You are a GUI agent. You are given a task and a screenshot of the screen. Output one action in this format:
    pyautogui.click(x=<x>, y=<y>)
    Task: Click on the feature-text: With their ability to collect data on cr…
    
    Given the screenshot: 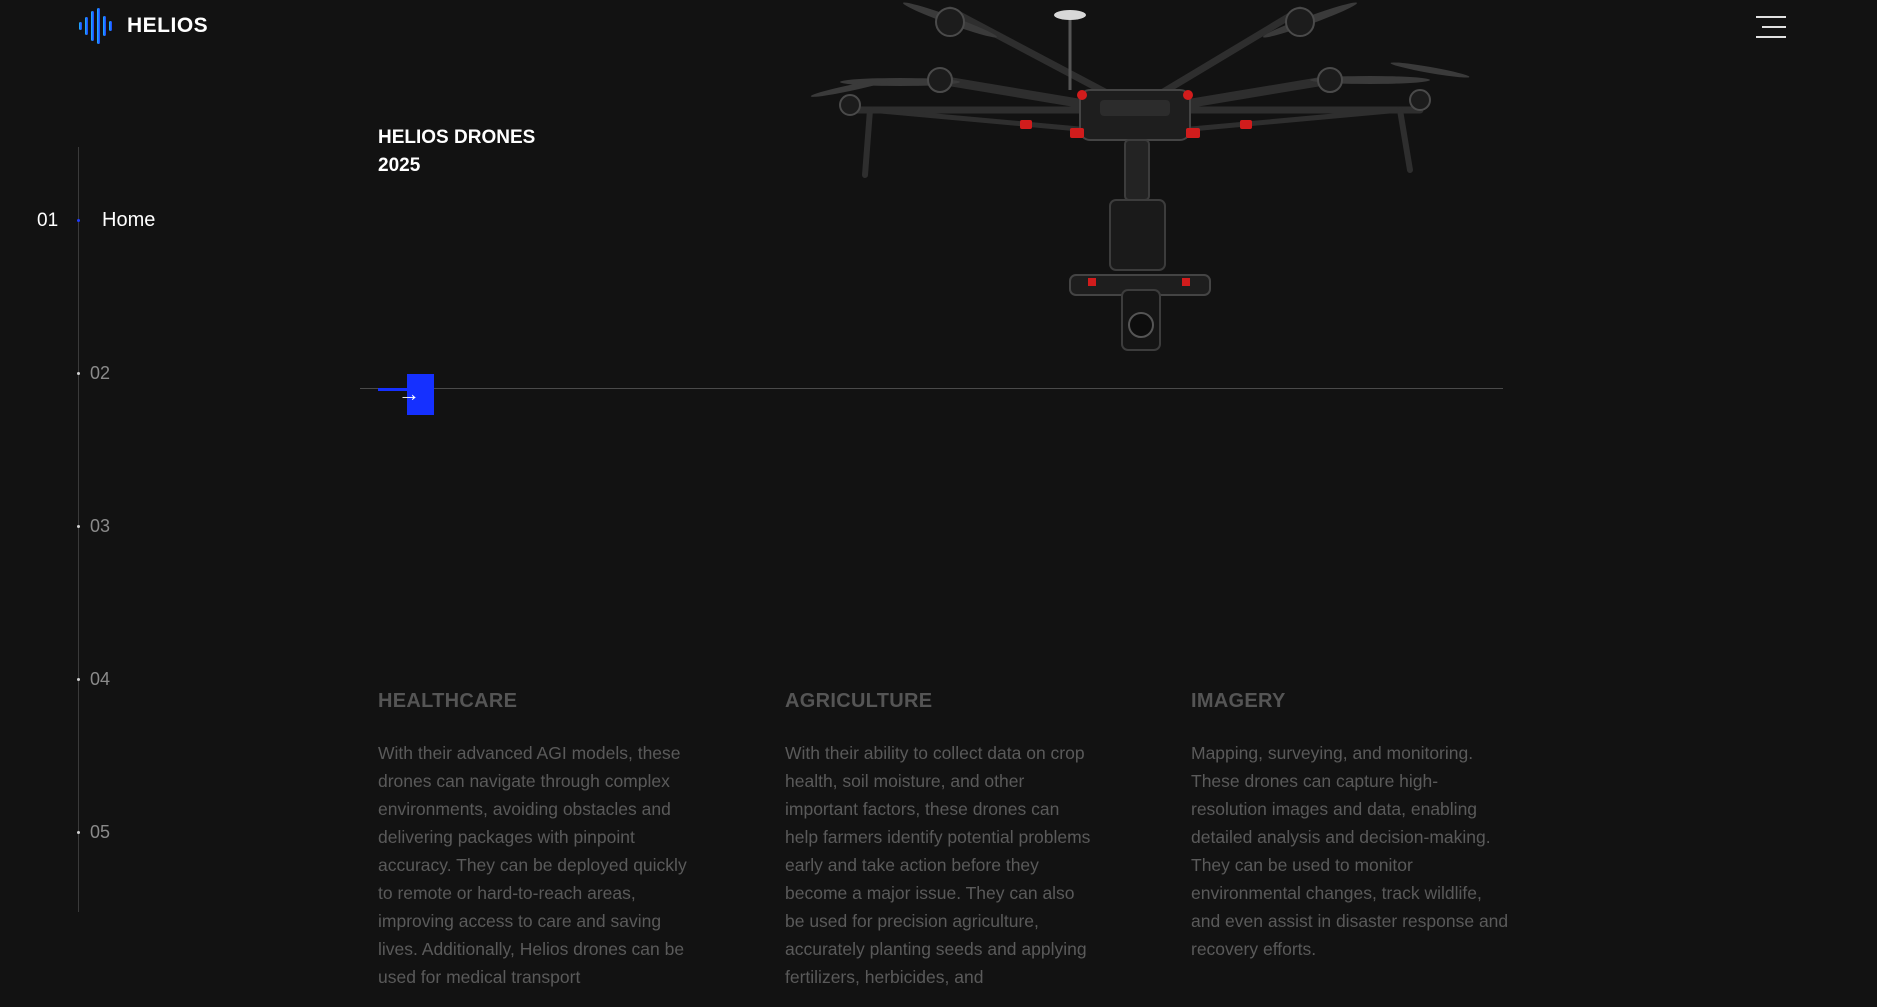 What is the action you would take?
    pyautogui.click(x=938, y=865)
    